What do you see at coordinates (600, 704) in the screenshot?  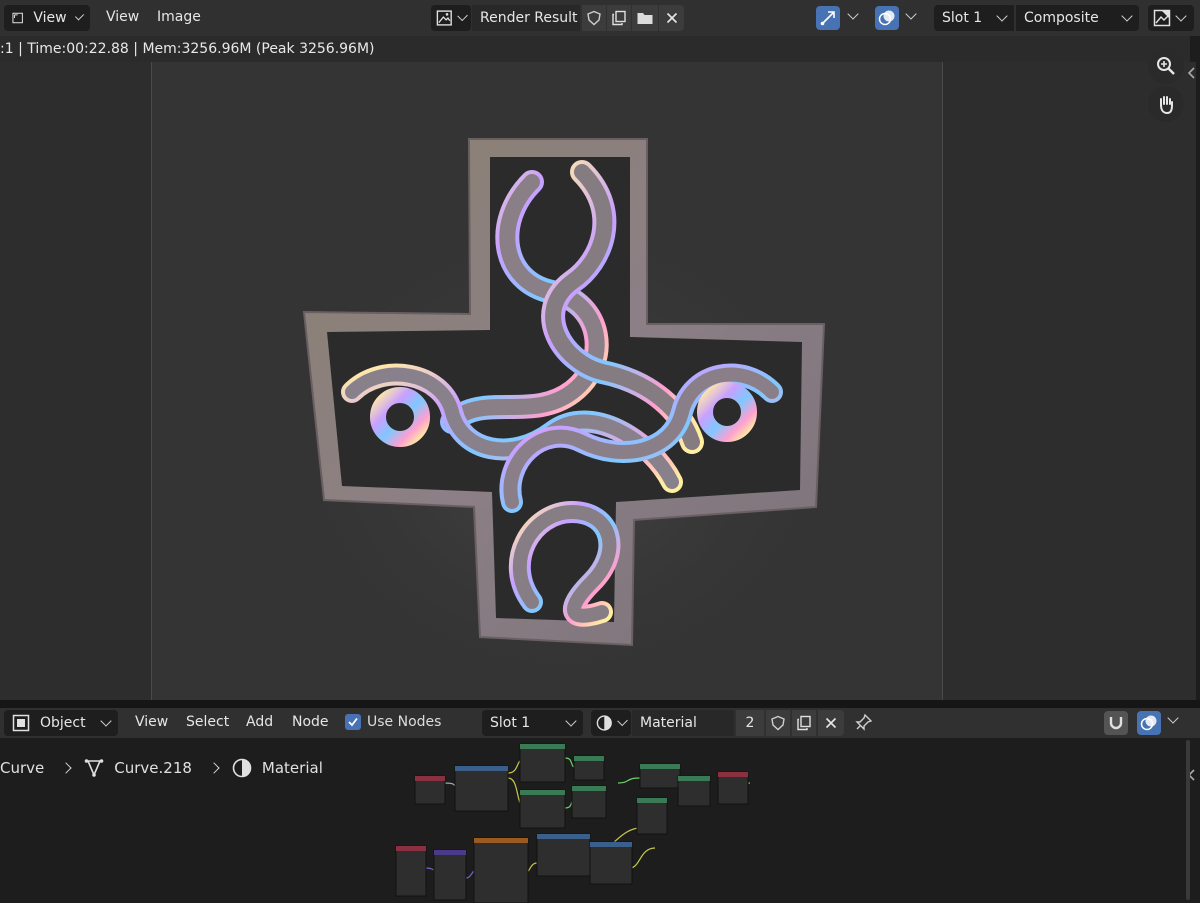 I see `area-separator` at bounding box center [600, 704].